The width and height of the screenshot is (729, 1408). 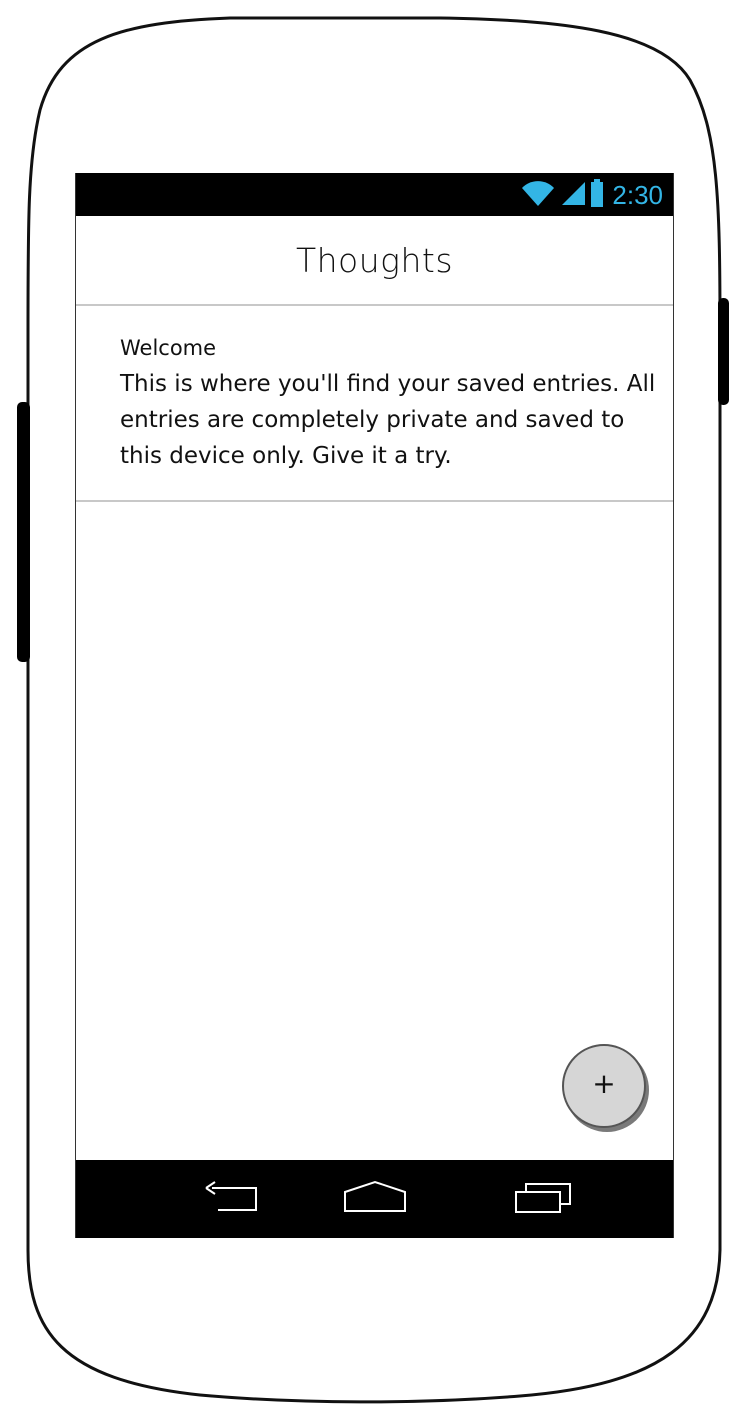 What do you see at coordinates (538, 195) in the screenshot?
I see `wifi-icon` at bounding box center [538, 195].